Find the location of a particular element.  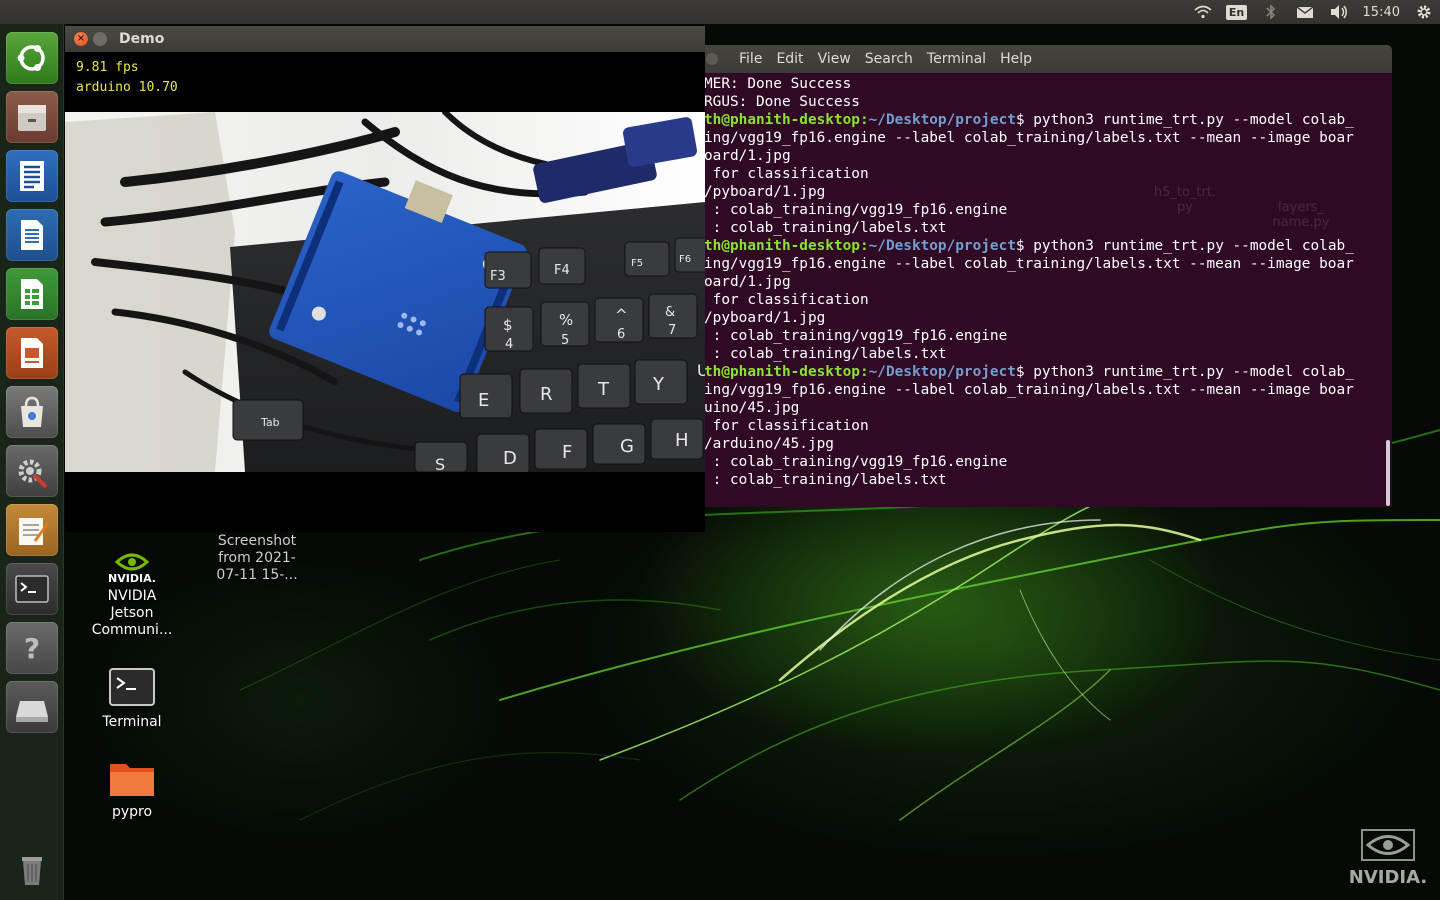

ghost-desktop-icon: layers_ name.py is located at coordinates (1301, 215).